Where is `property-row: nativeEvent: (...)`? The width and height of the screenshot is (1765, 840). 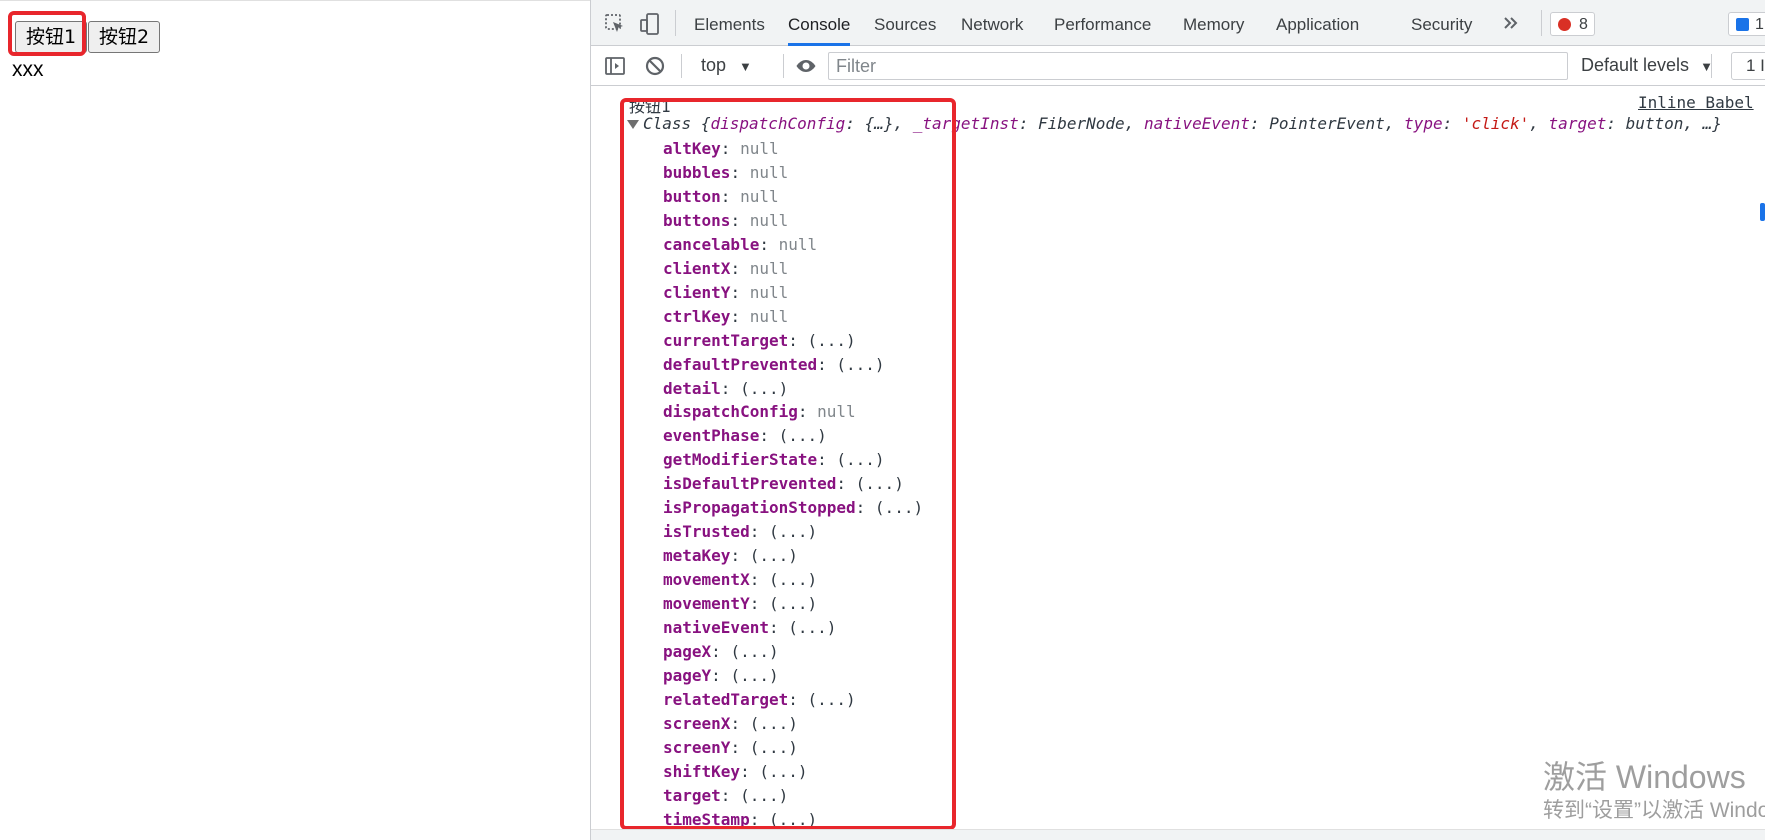
property-row: nativeEvent: (...) is located at coordinates (793, 629).